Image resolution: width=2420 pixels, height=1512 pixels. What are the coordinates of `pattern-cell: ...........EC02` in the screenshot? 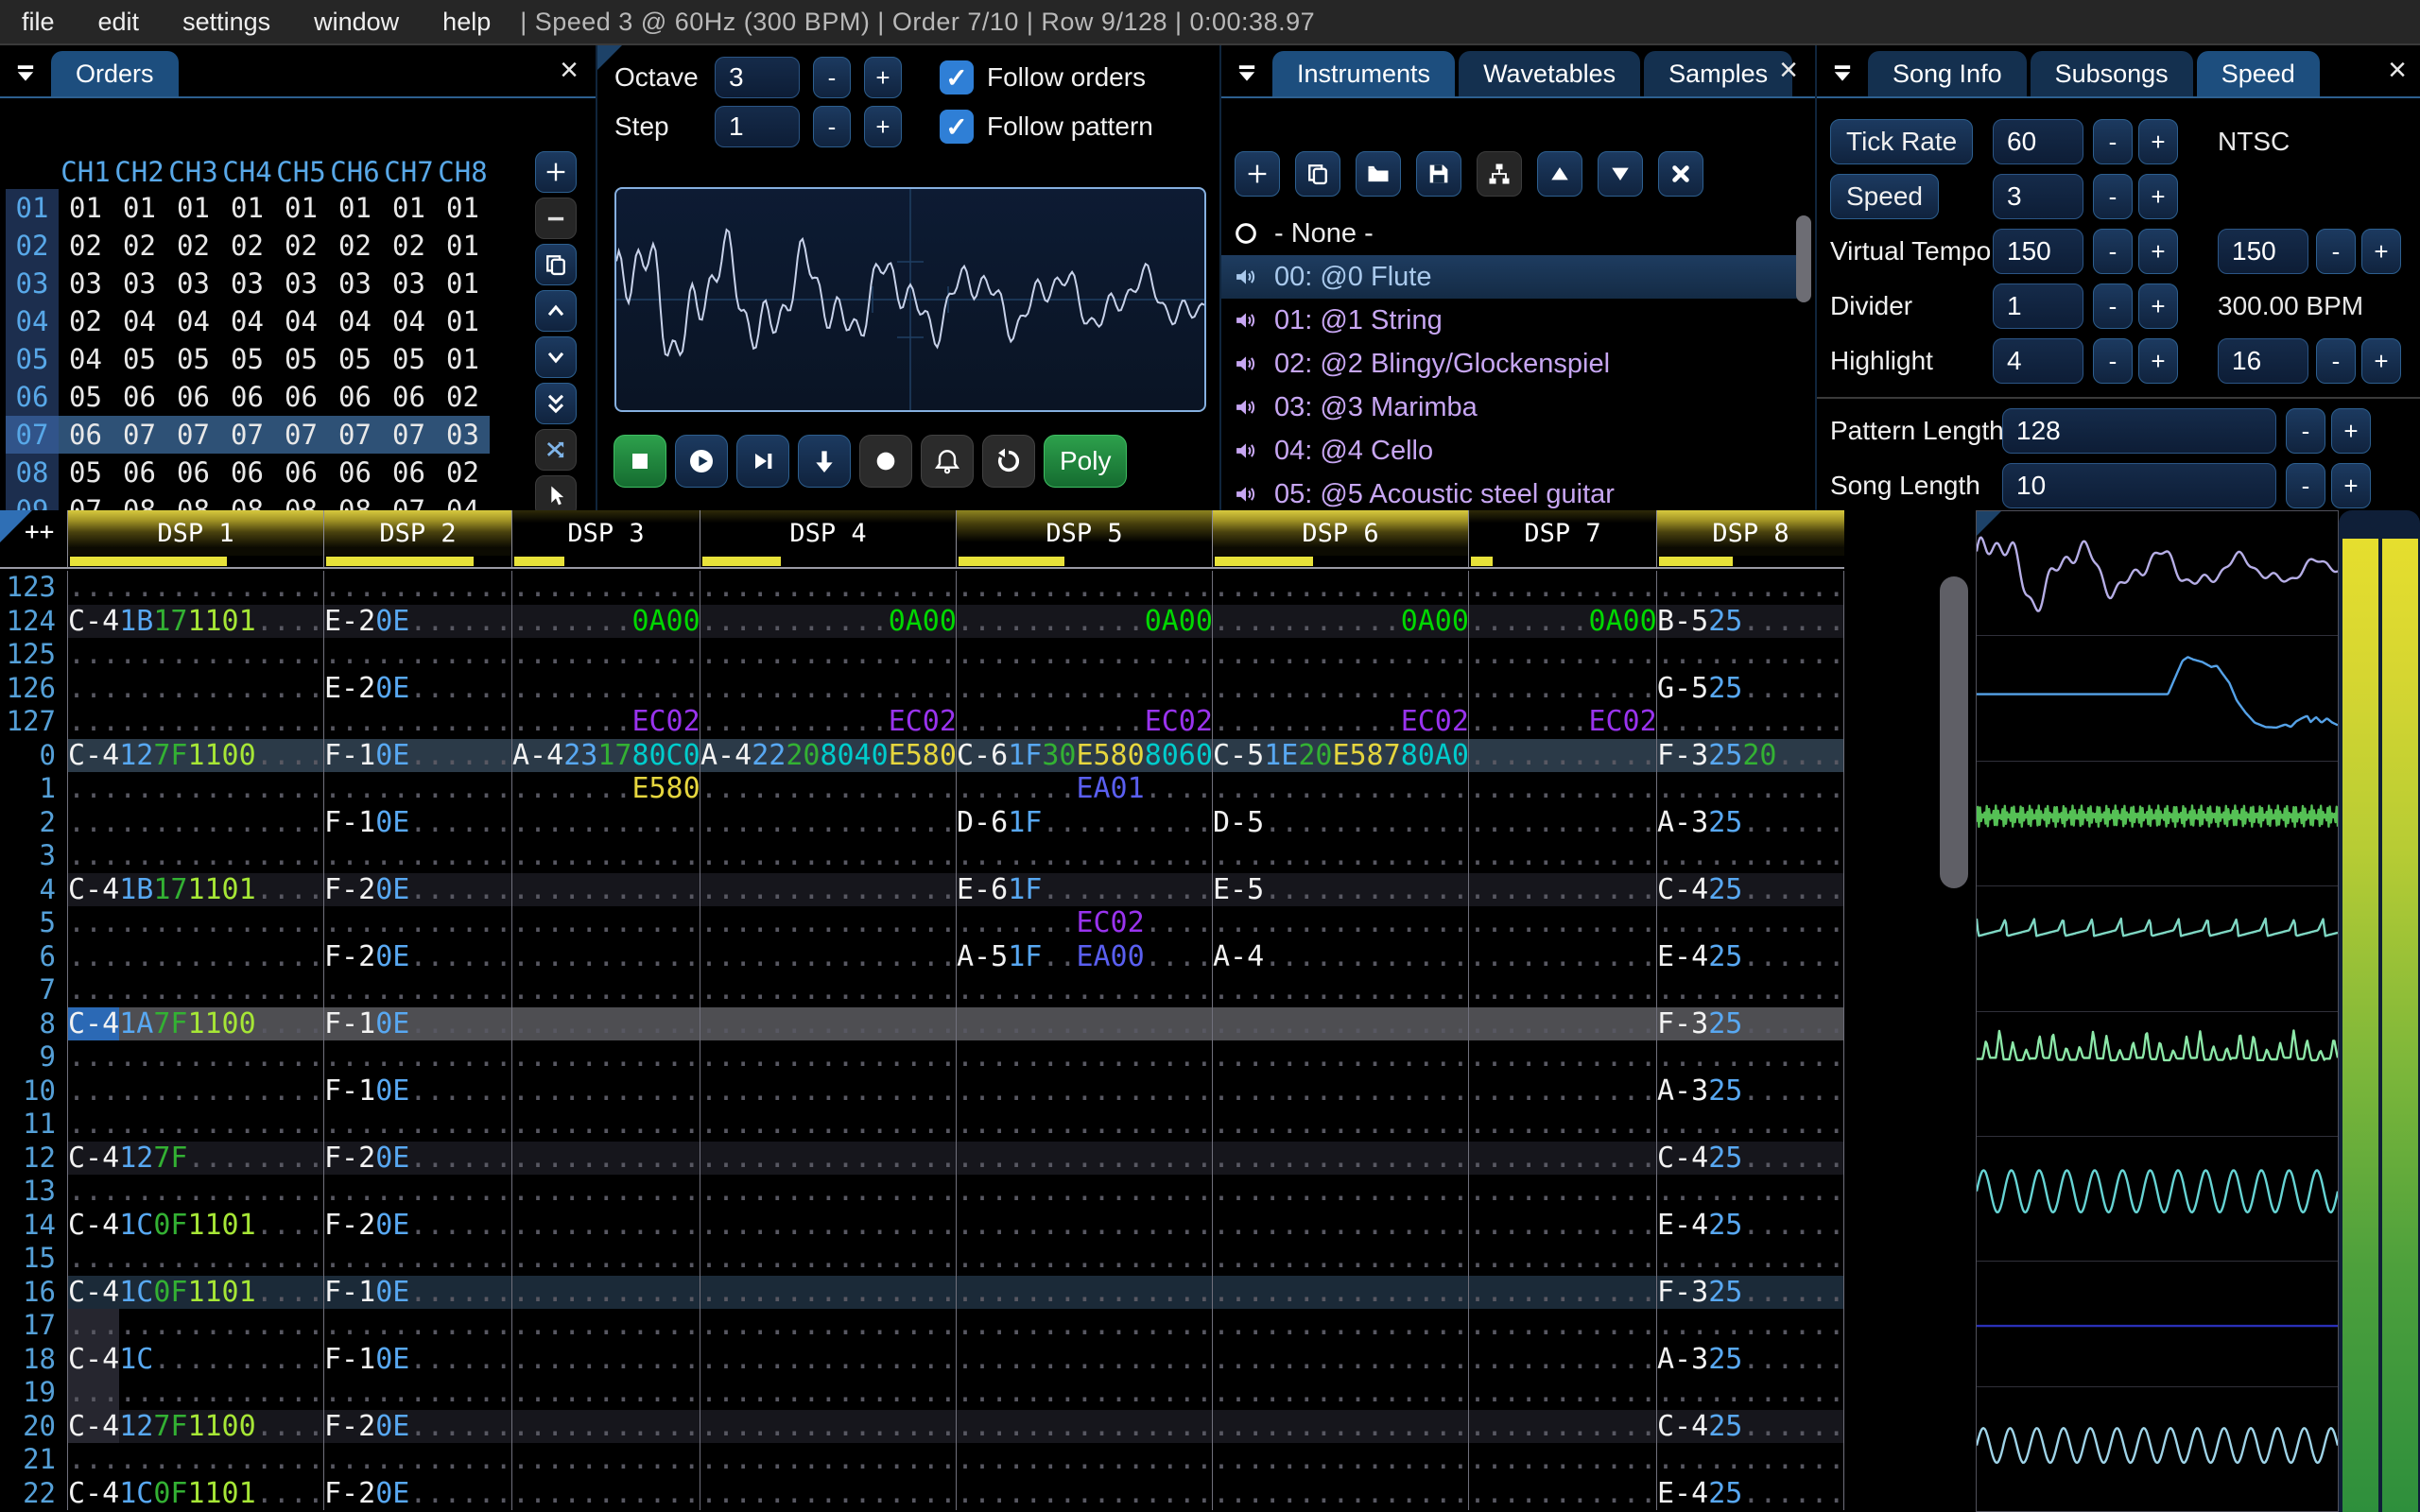 It's located at (1340, 722).